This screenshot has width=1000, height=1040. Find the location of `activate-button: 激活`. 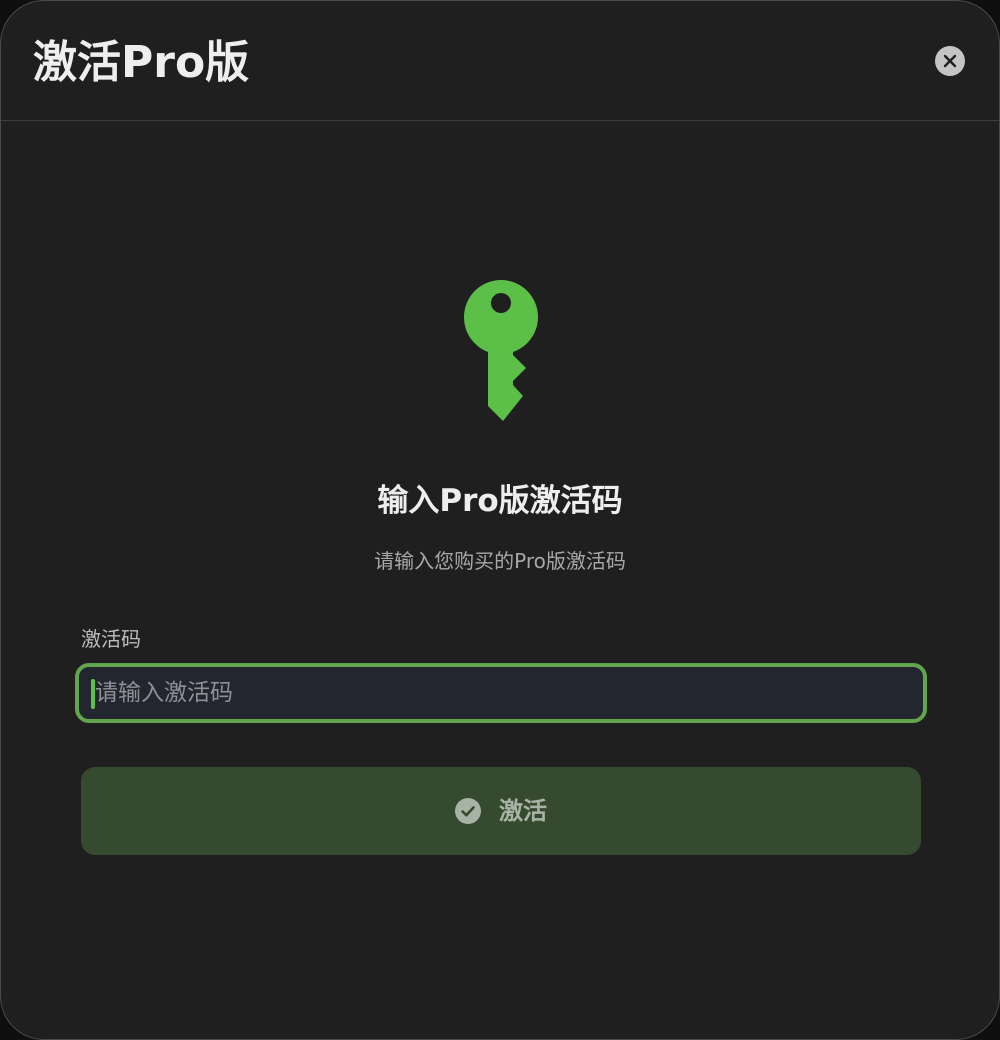

activate-button: 激活 is located at coordinates (501, 811).